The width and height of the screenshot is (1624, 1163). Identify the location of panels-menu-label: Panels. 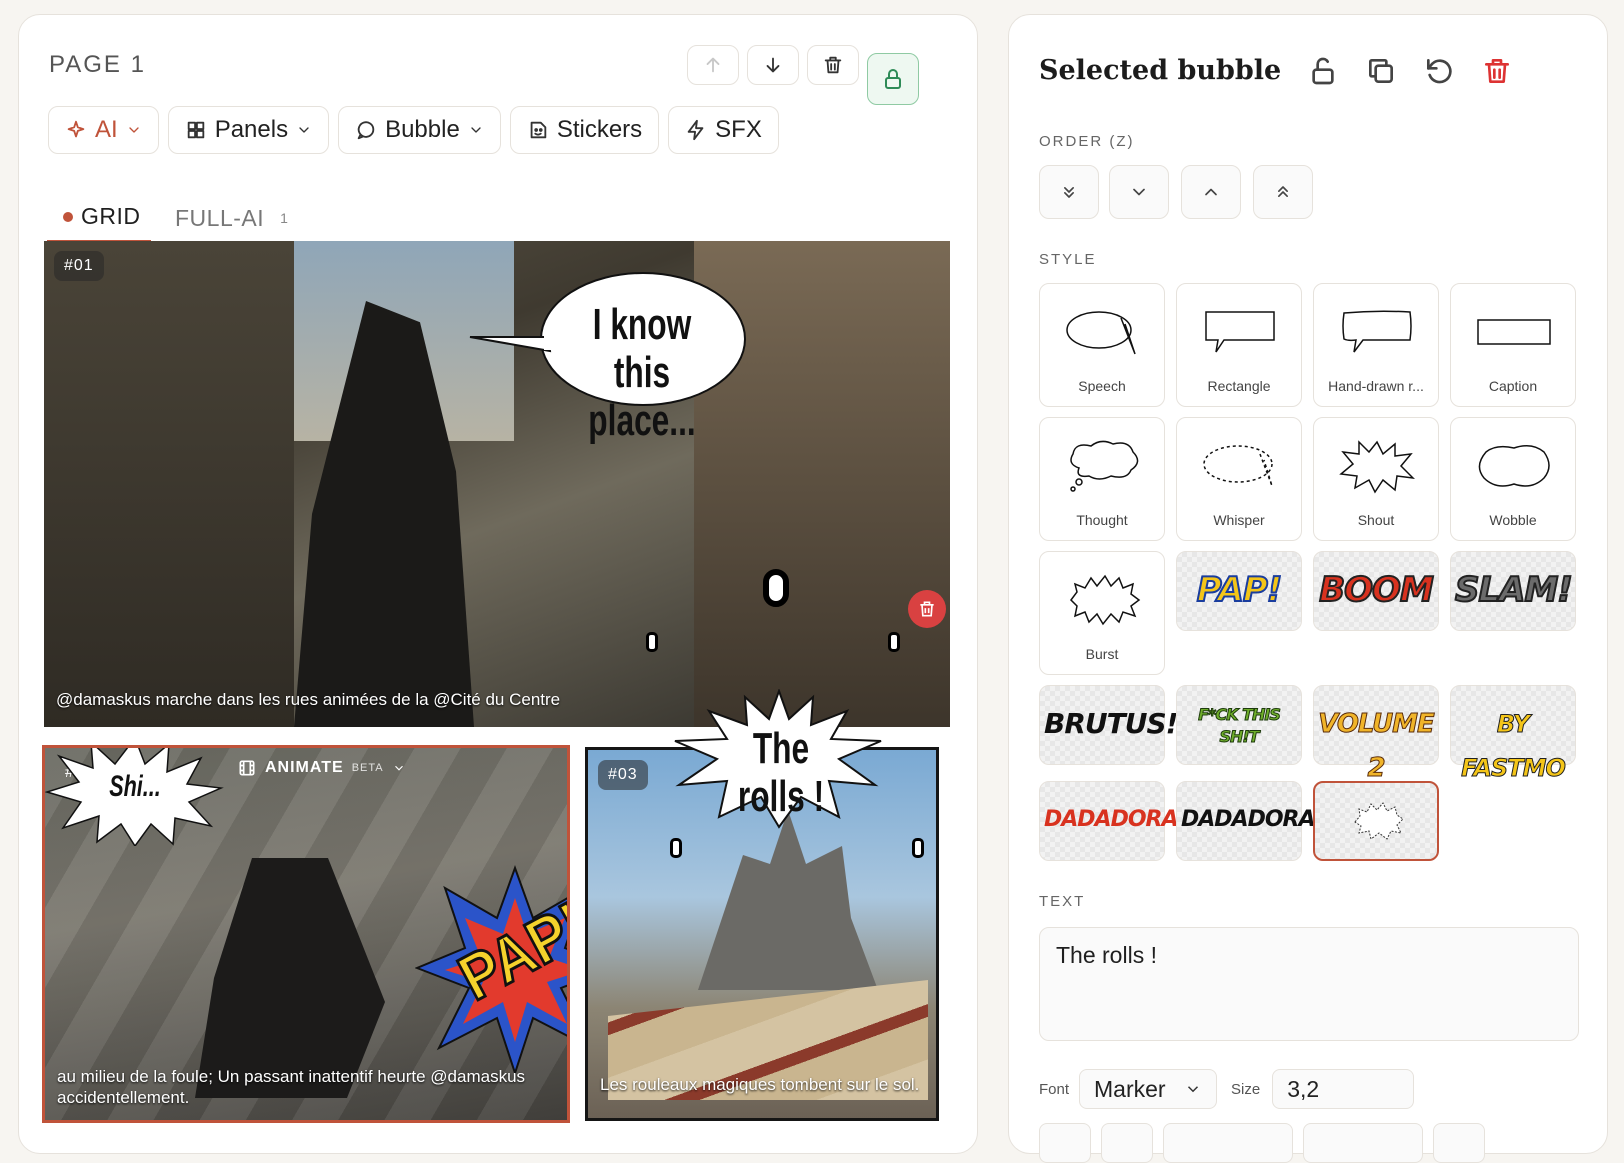
(251, 129).